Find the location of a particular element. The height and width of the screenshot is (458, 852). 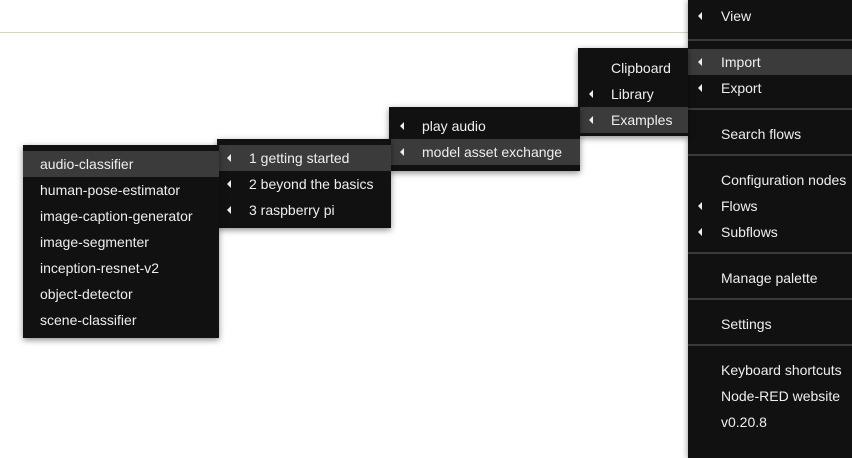

menu-item-label: Library is located at coordinates (632, 94).